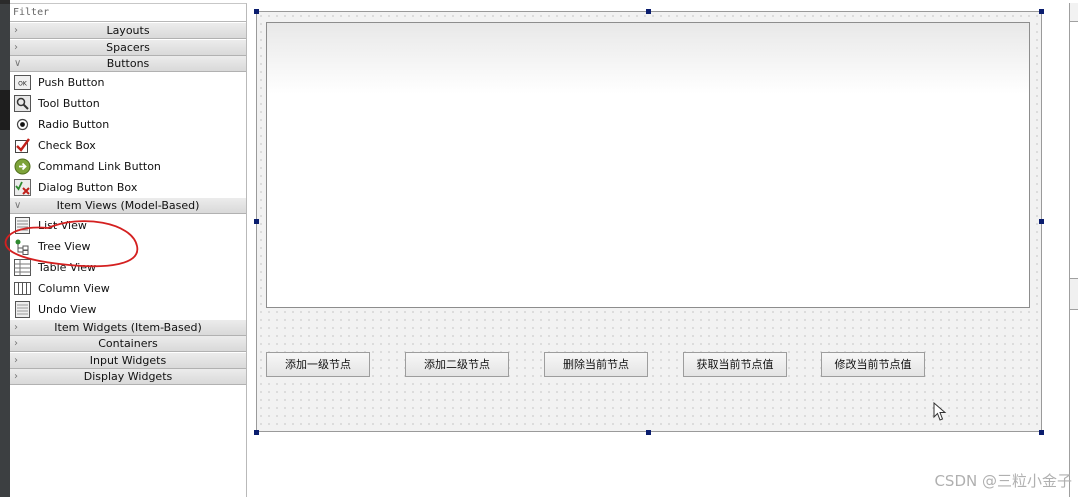  What do you see at coordinates (735, 364) in the screenshot?
I see `get-node-value-button: 获取当前节点值` at bounding box center [735, 364].